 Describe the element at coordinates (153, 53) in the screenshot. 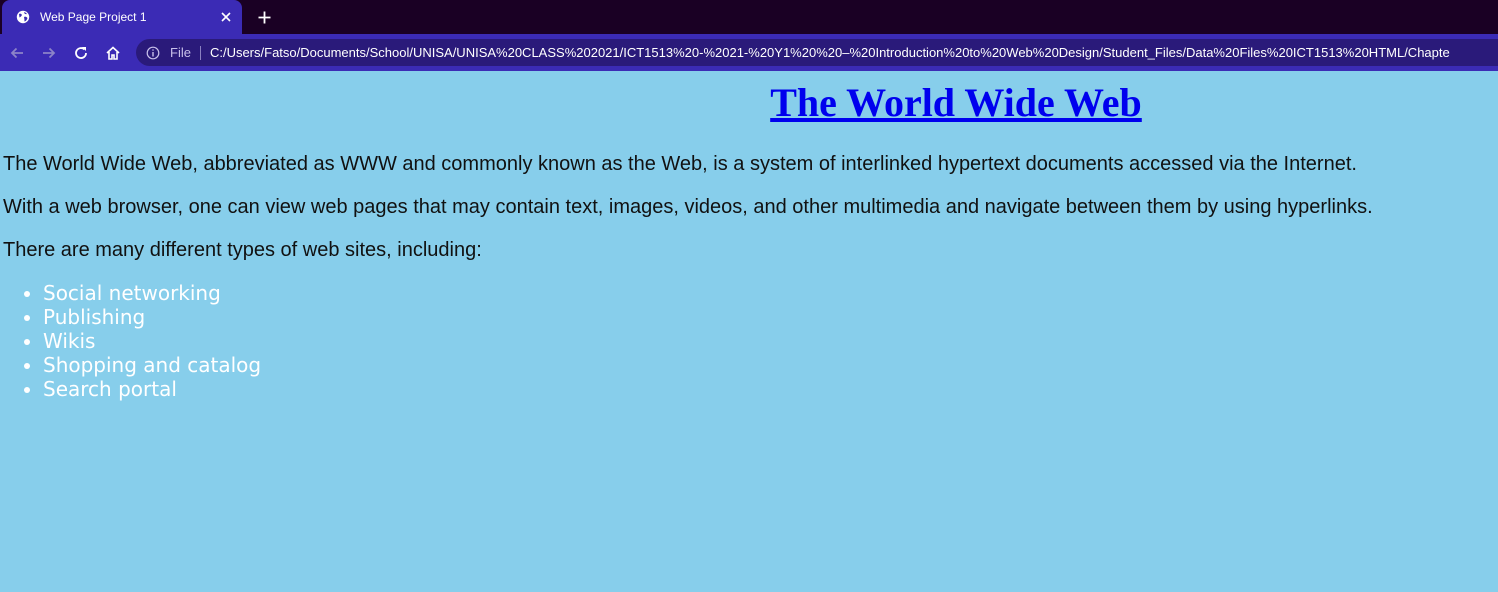

I see `info-icon` at that location.